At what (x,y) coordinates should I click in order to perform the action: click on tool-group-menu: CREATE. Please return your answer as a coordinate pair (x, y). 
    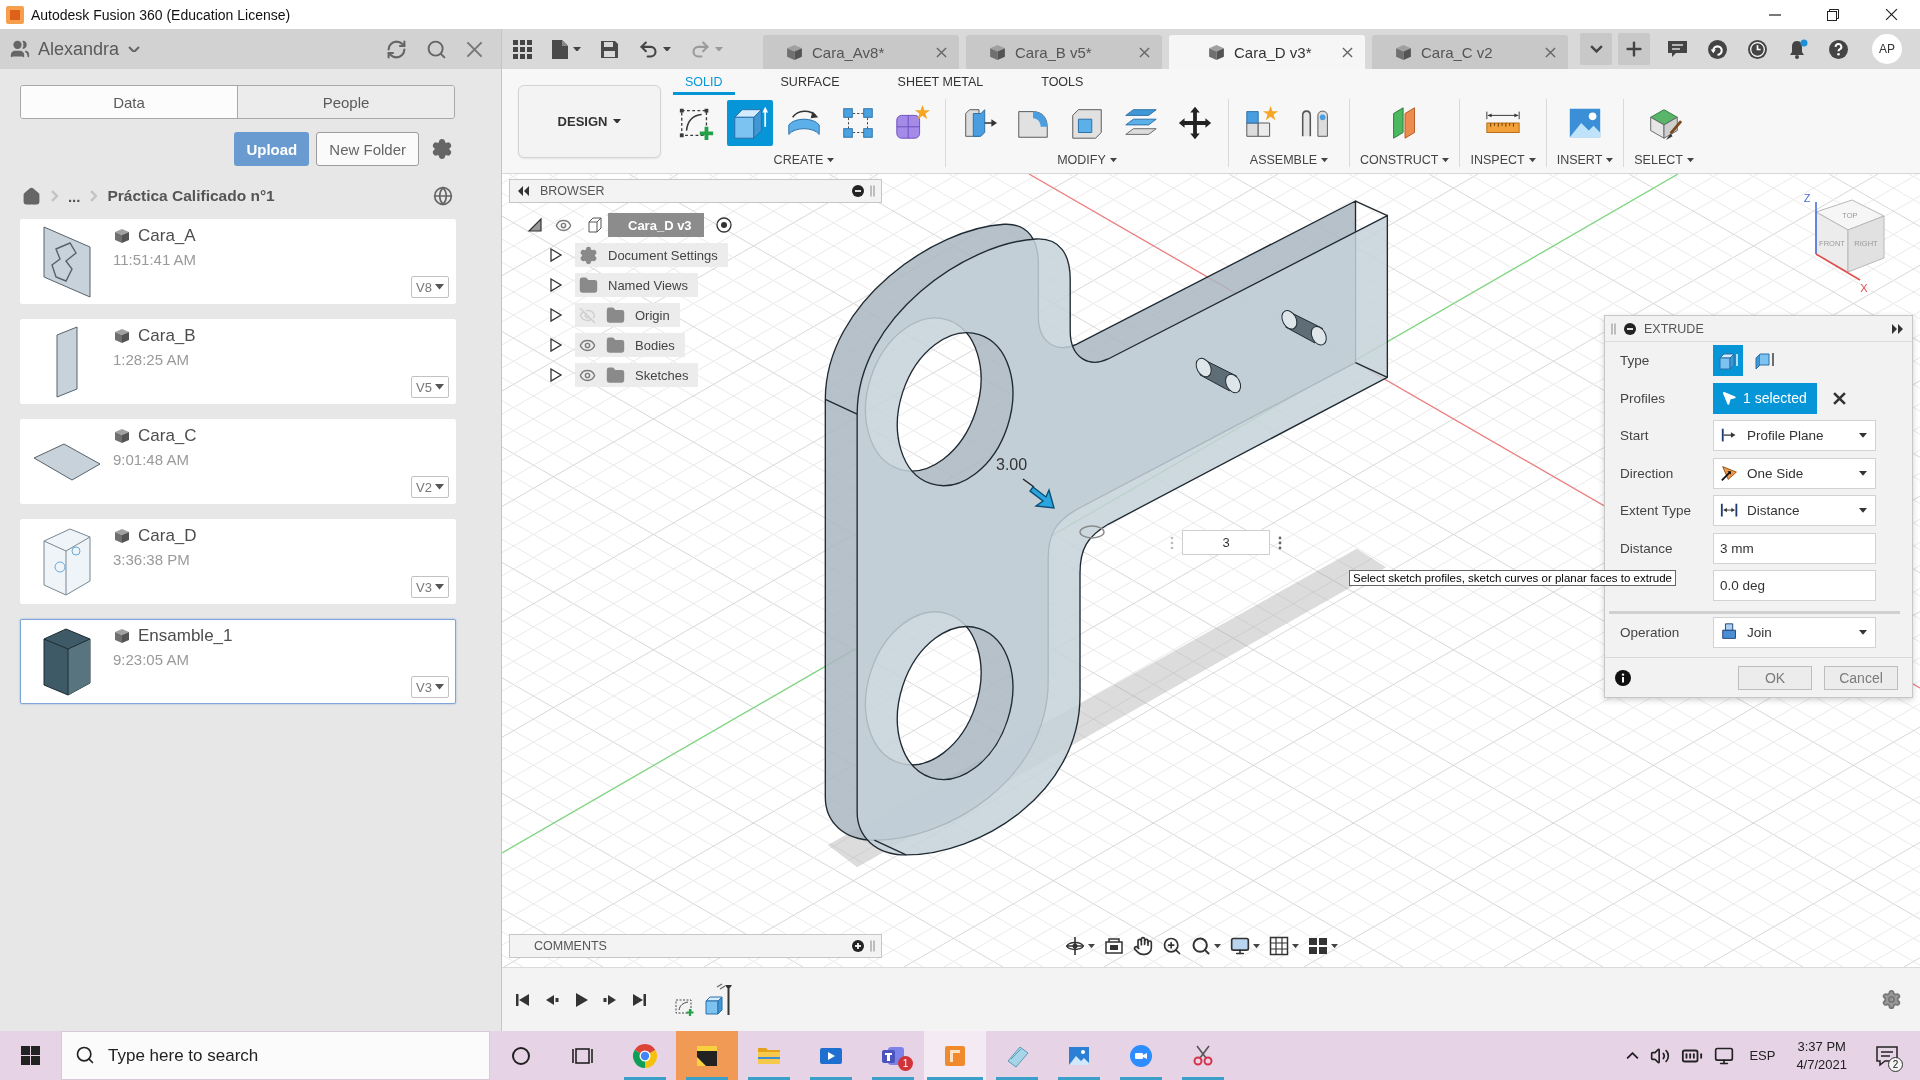
    Looking at the image, I should click on (804, 160).